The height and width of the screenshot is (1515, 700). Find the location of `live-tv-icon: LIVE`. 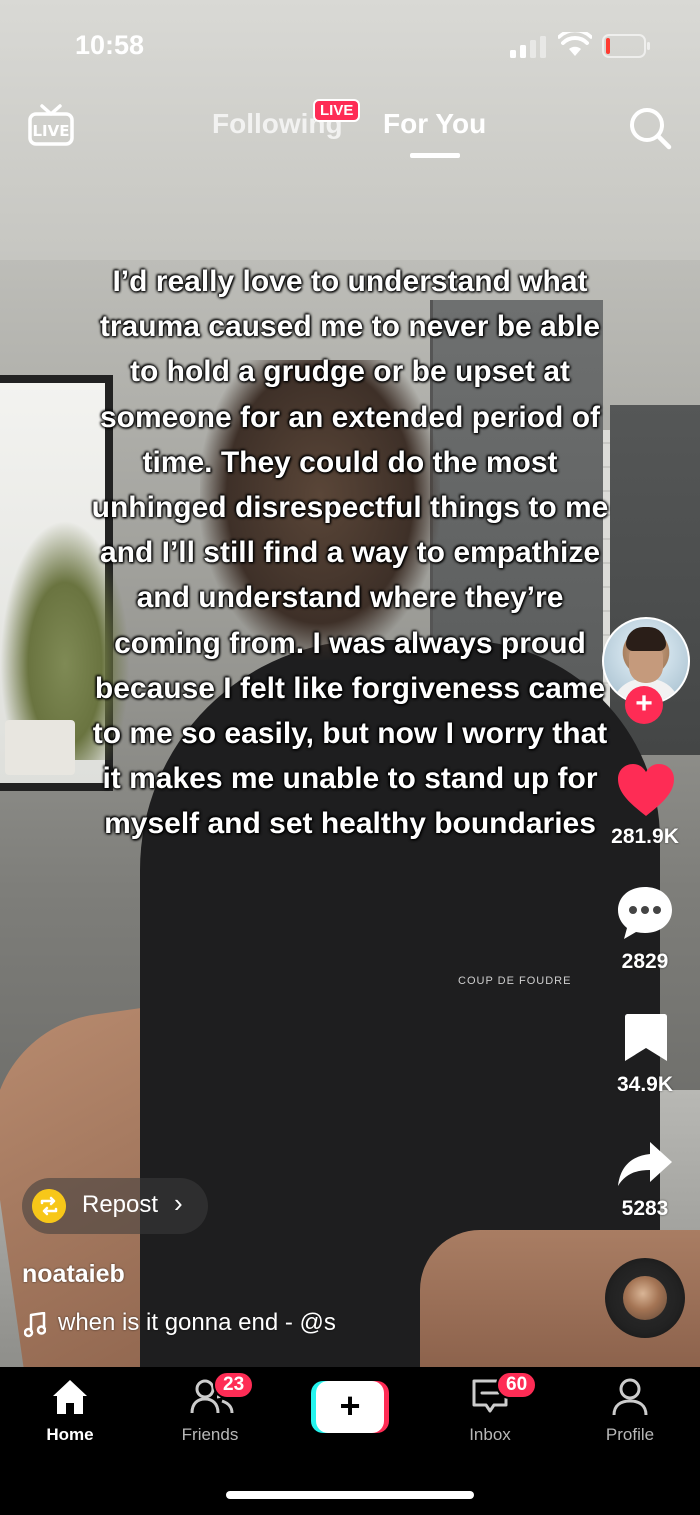

live-tv-icon: LIVE is located at coordinates (51, 125).